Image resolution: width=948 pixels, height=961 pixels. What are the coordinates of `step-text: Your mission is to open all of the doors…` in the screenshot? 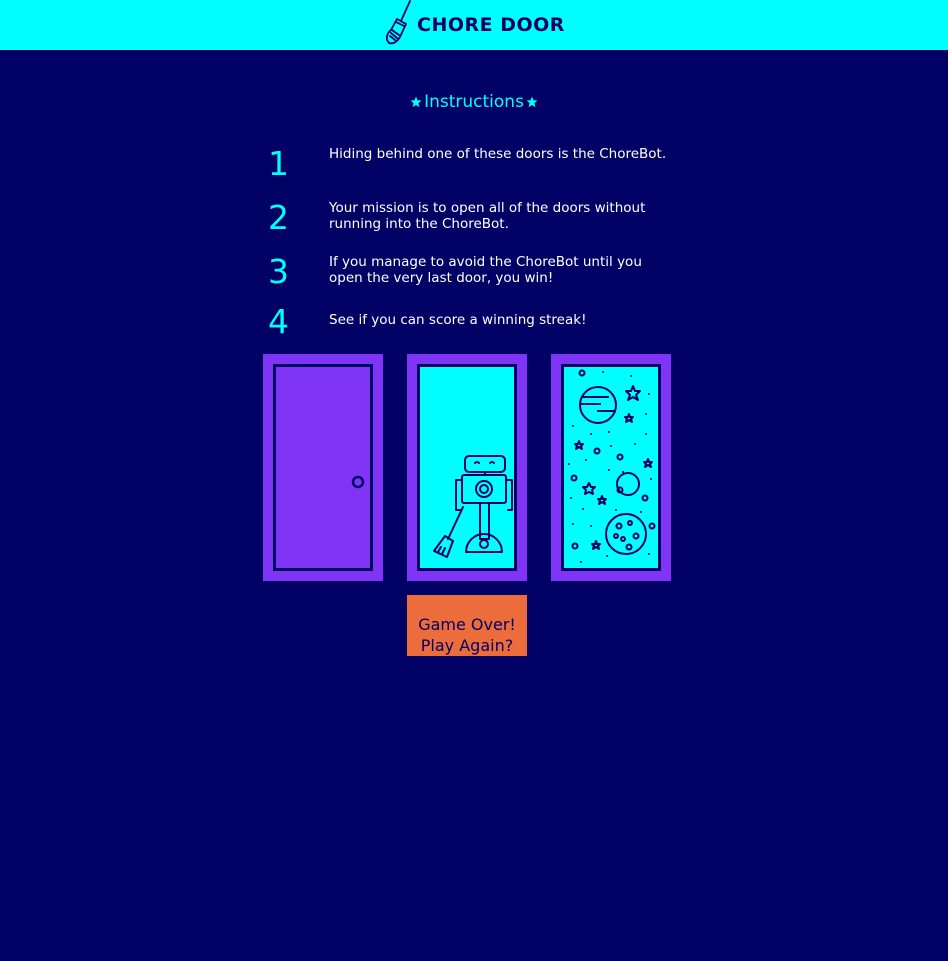 It's located at (487, 216).